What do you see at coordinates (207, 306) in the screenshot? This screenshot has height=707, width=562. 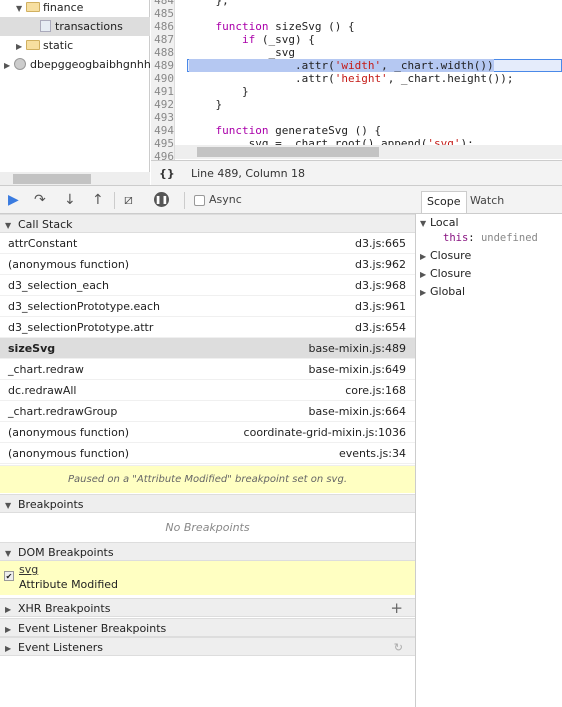 I see `call-frame: d3_selectionPrototype.each d3.js:961` at bounding box center [207, 306].